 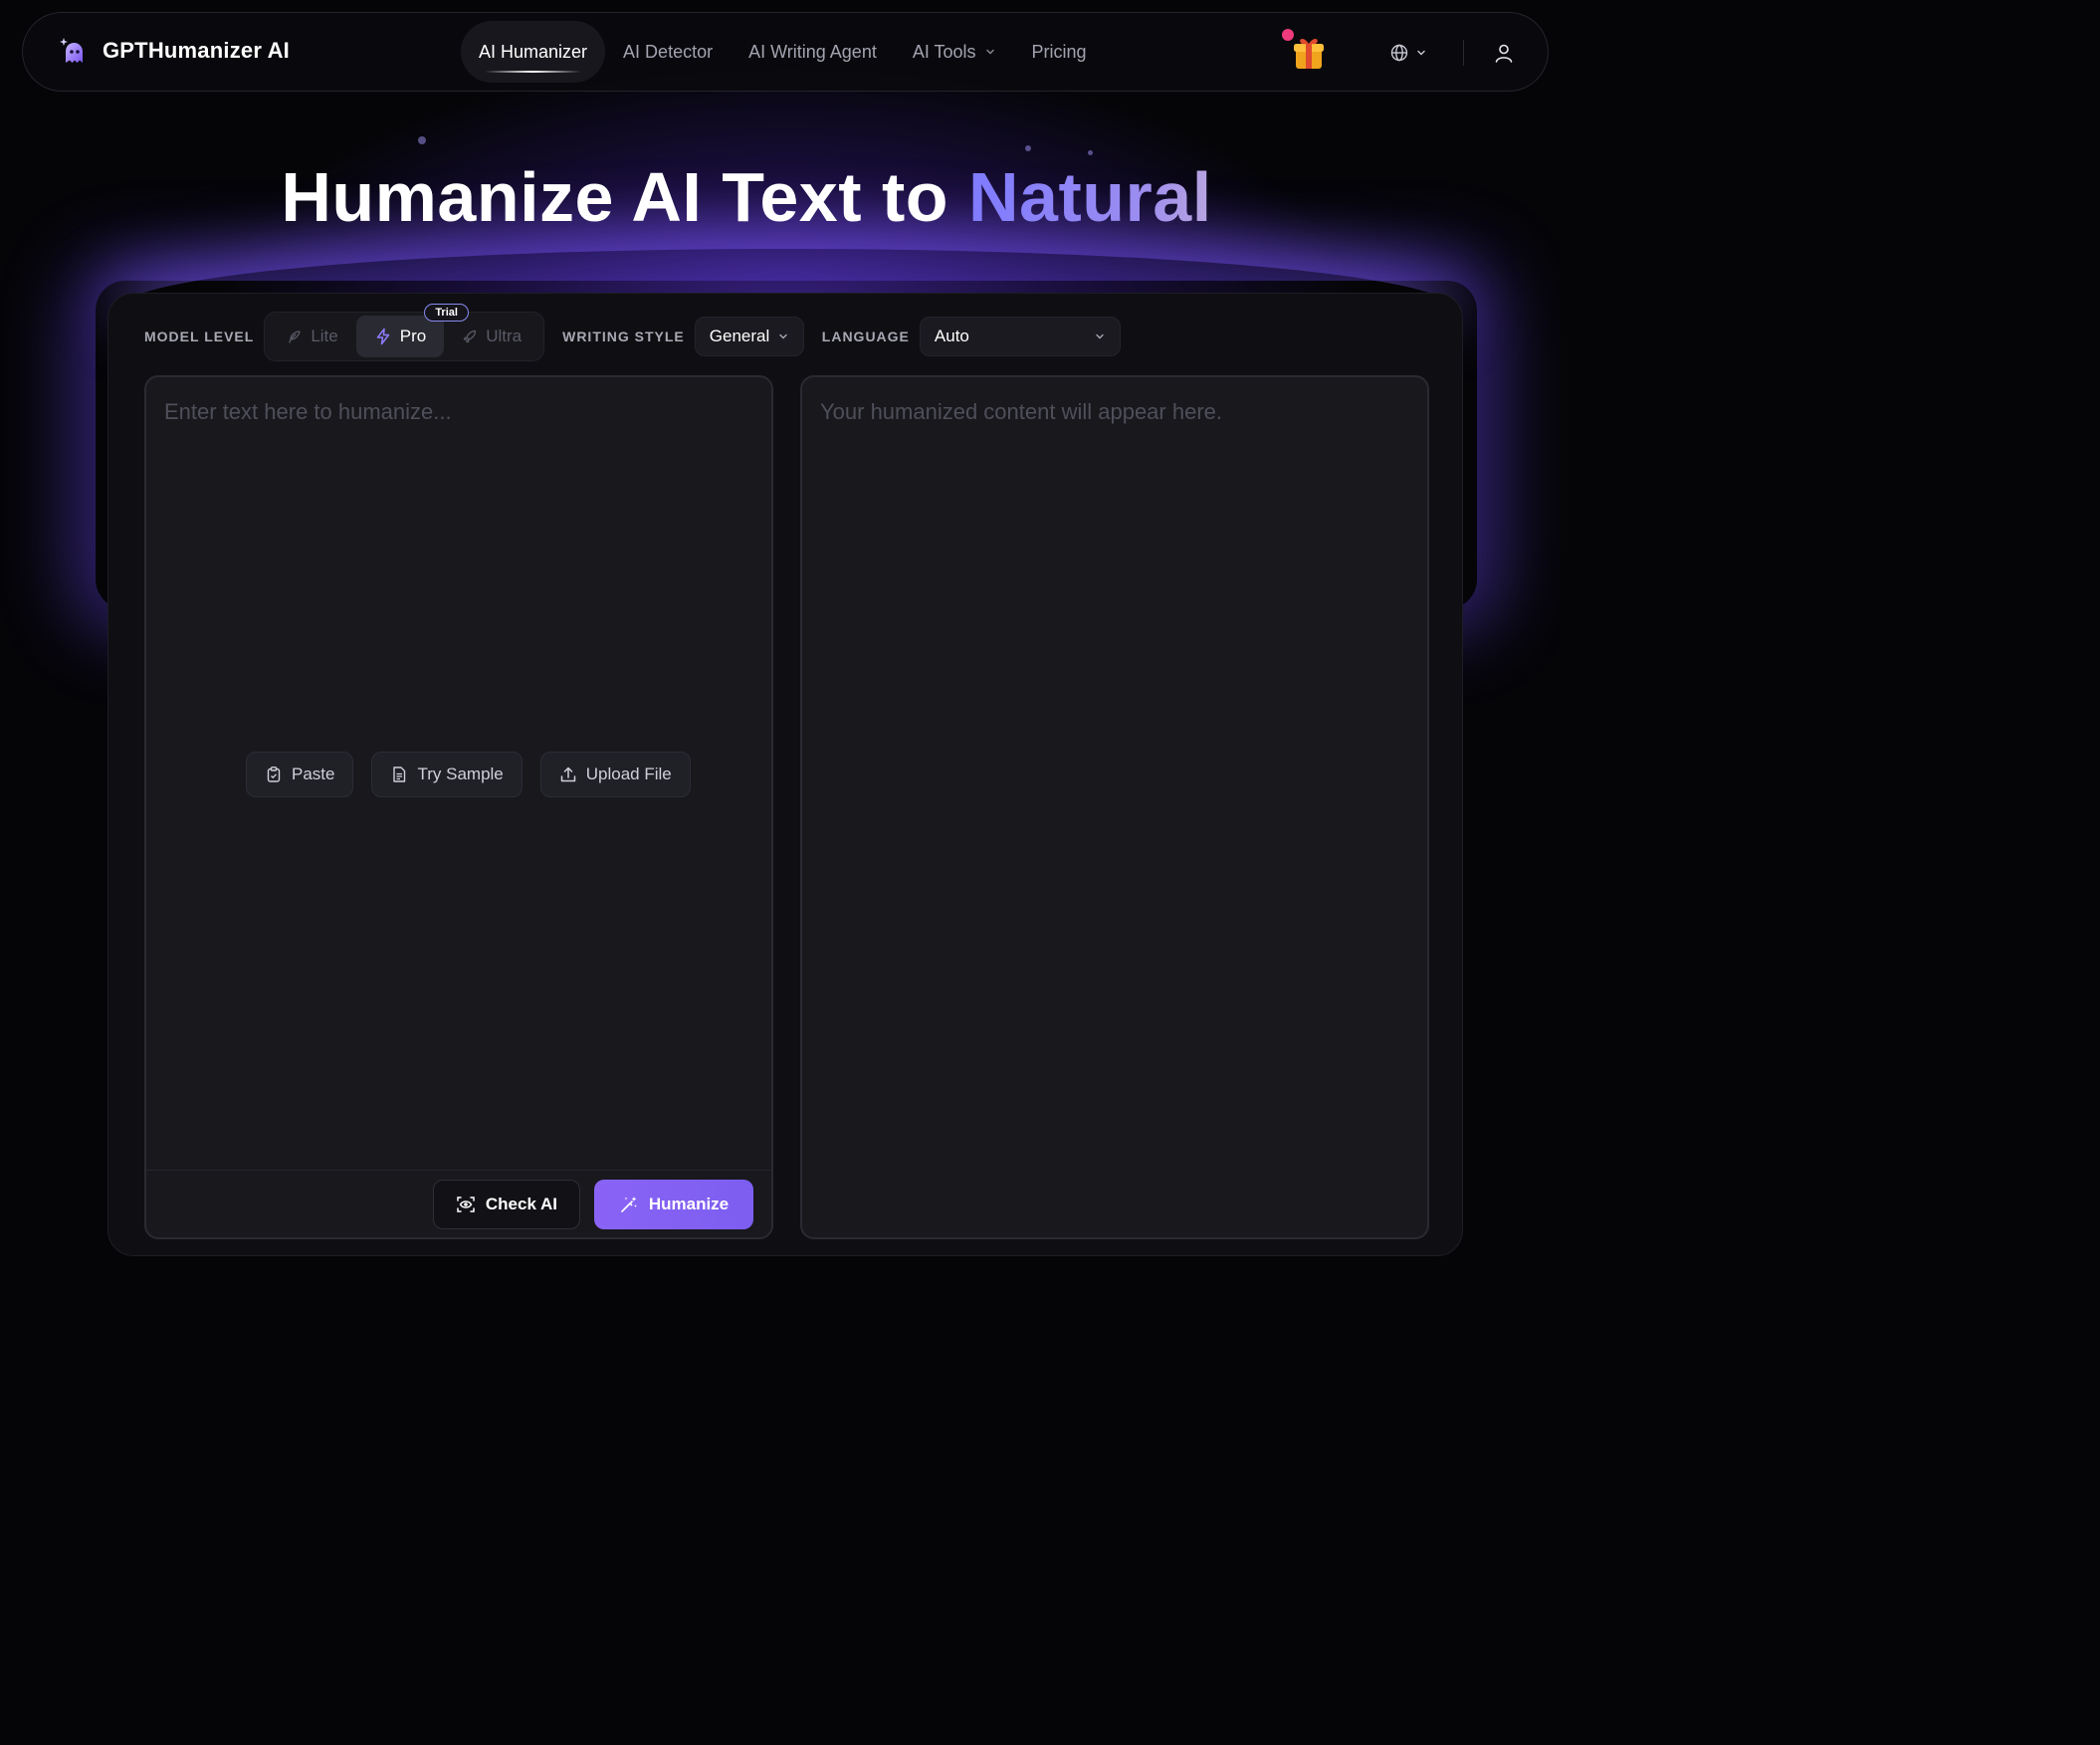 I want to click on brand-name: GPTHumanizer AI, so click(x=196, y=50).